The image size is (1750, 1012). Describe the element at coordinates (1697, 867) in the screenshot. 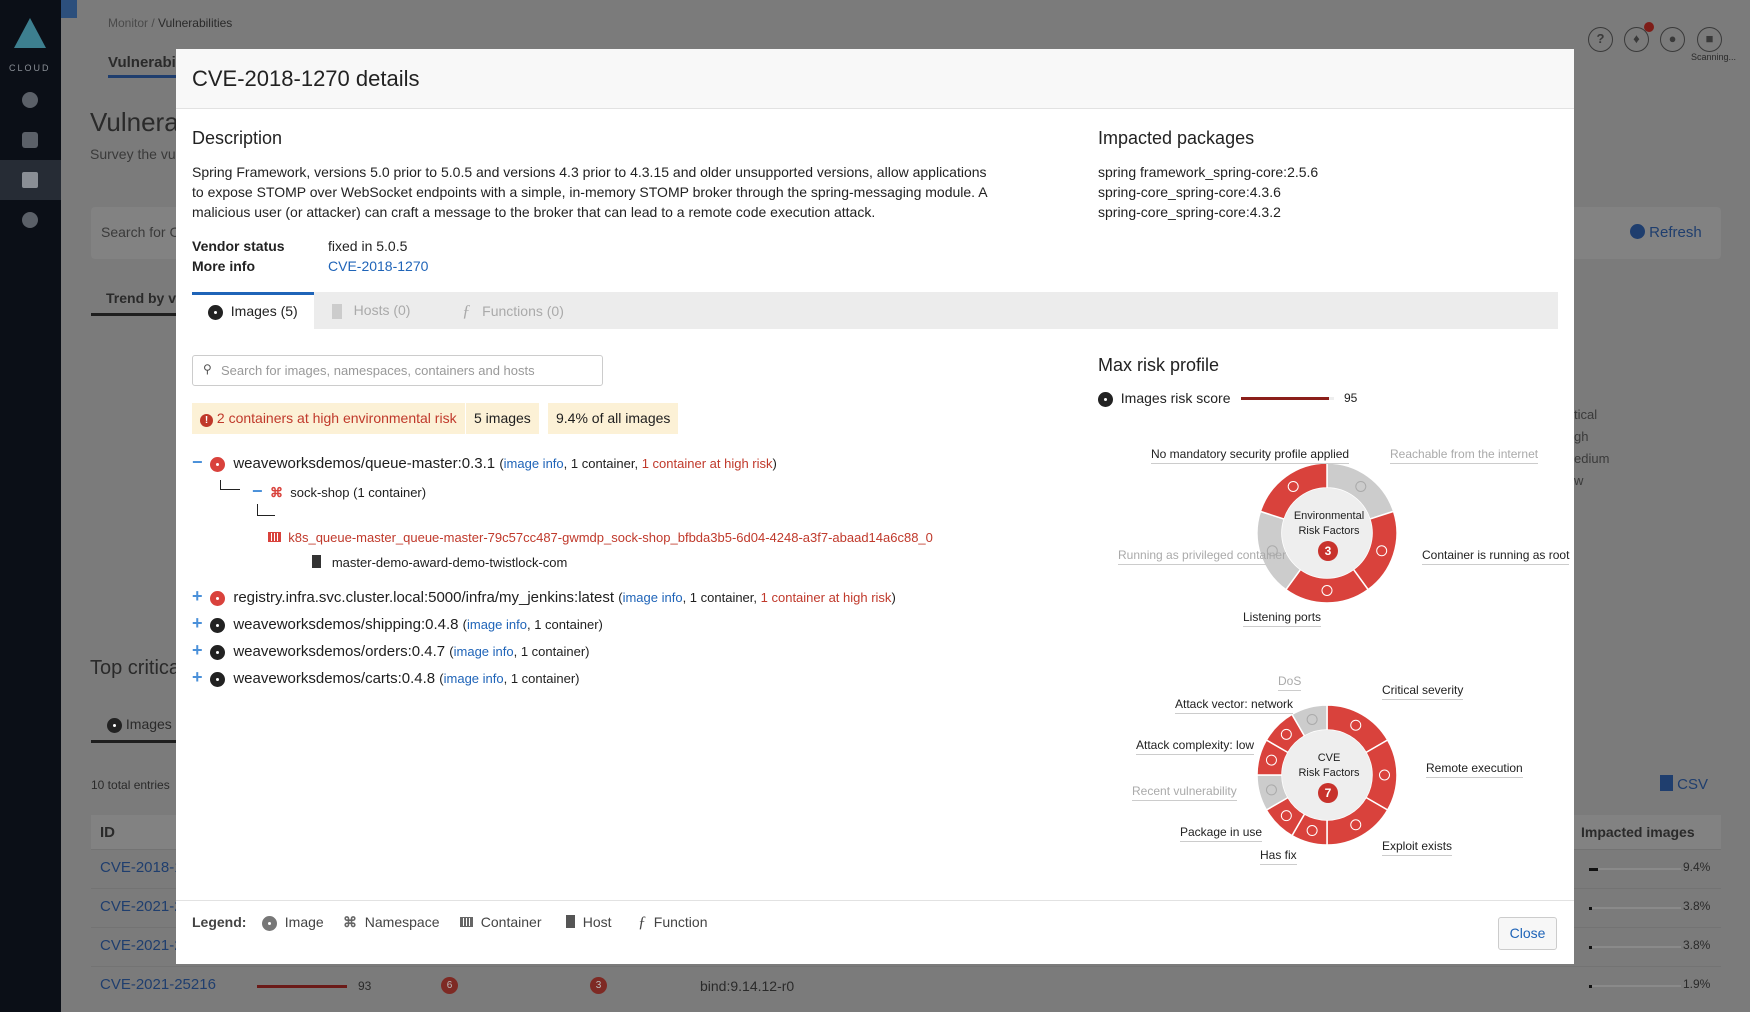

I see `impacted-value: 9.4%` at that location.